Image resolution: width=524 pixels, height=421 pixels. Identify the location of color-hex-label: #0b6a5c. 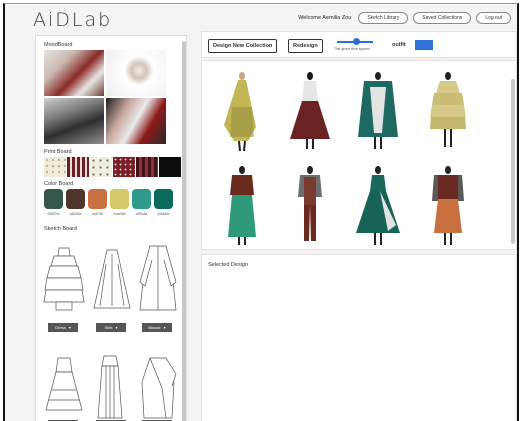
(163, 214).